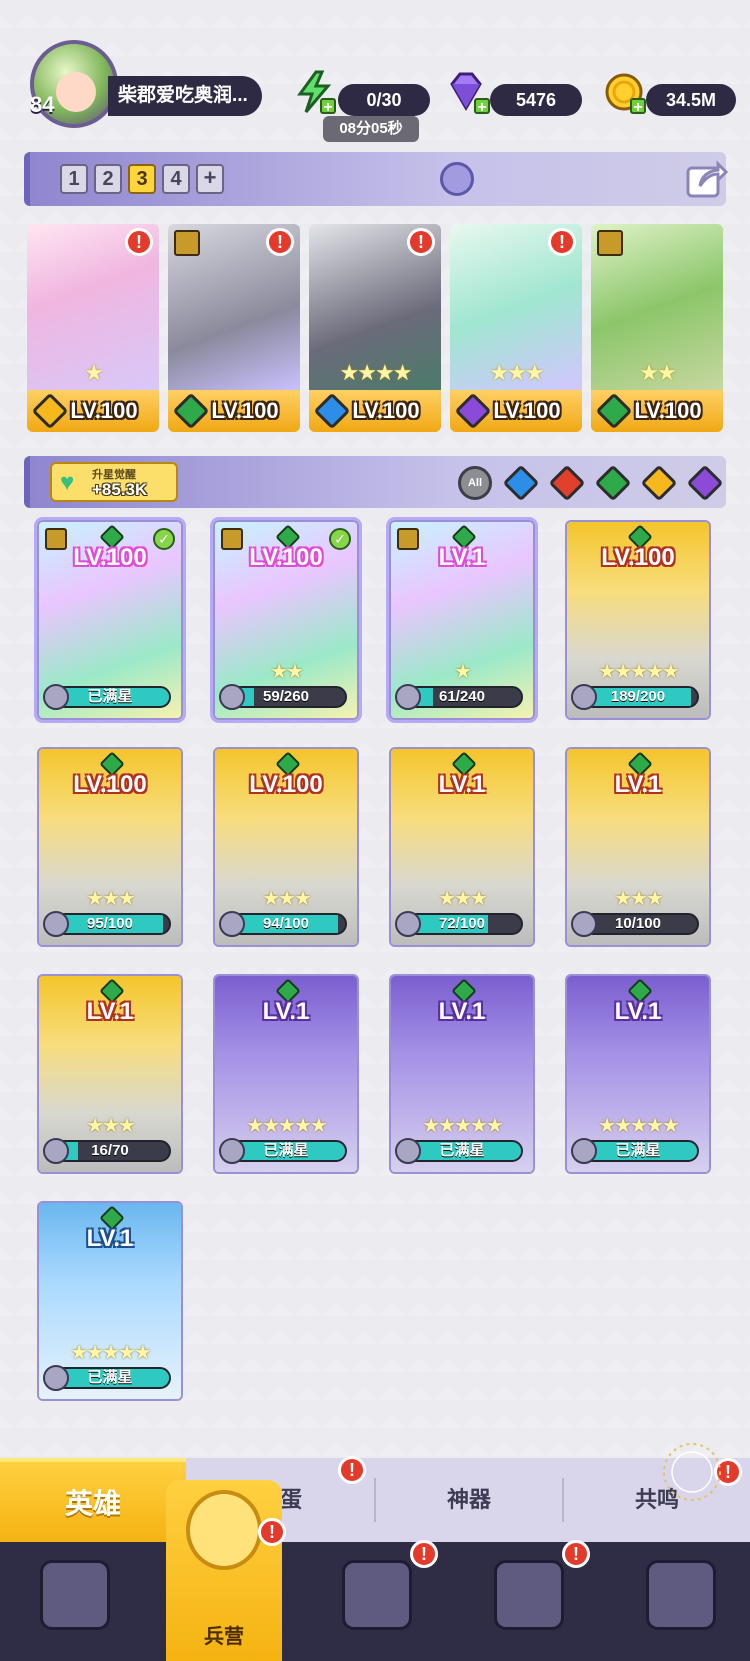  I want to click on heart-icon: ♥, so click(67, 482).